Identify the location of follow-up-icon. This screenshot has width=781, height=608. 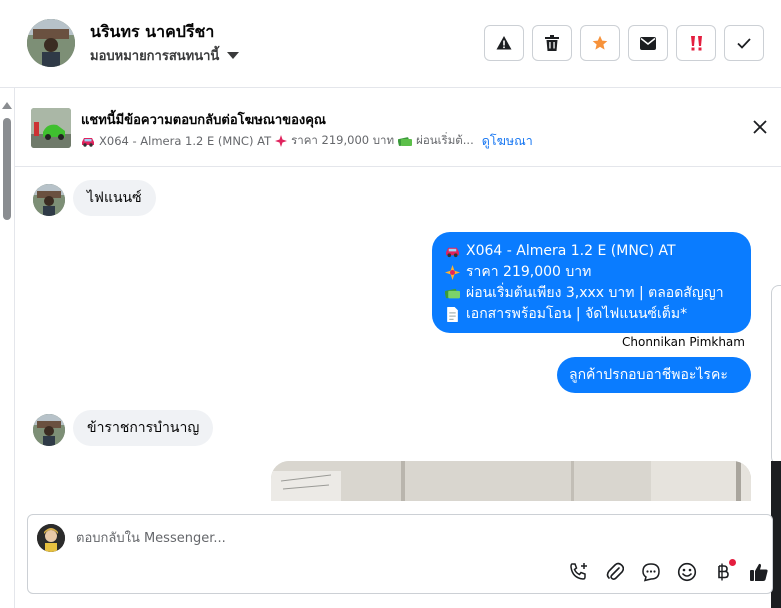
(696, 43).